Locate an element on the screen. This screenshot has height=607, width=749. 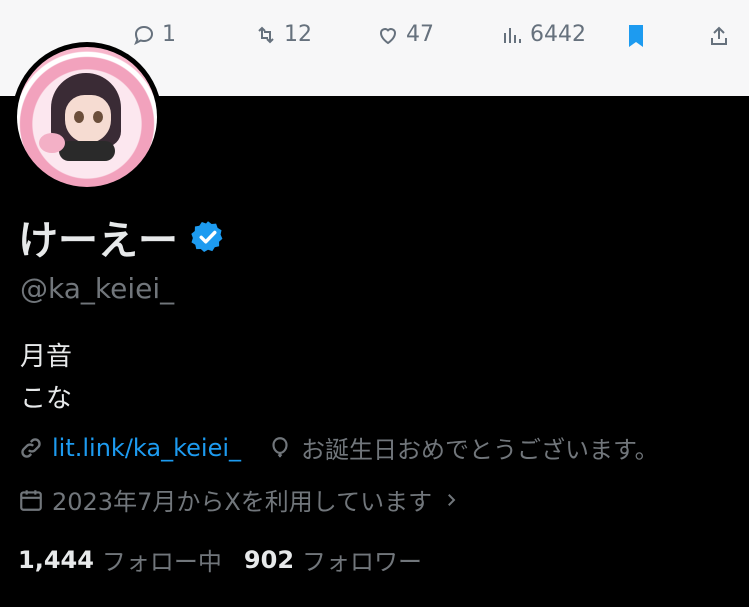
repost-button: 12 is located at coordinates (283, 34).